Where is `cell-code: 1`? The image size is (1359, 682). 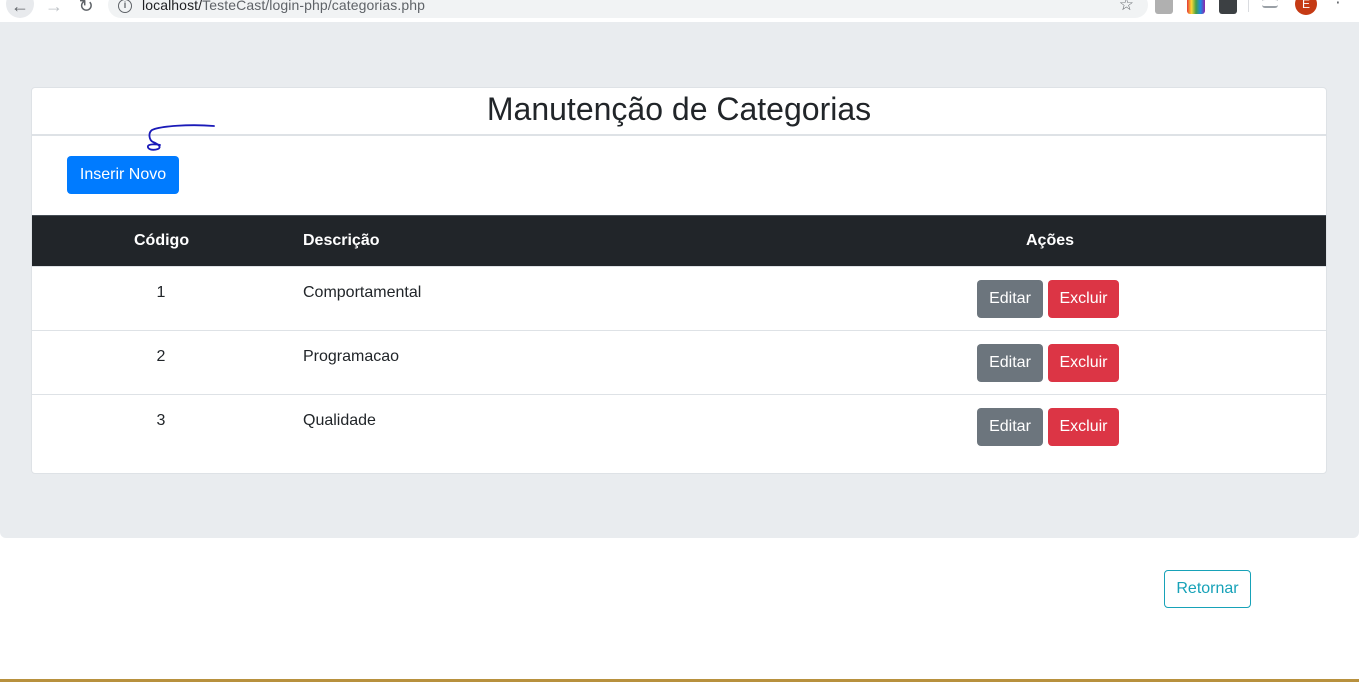
cell-code: 1 is located at coordinates (161, 292).